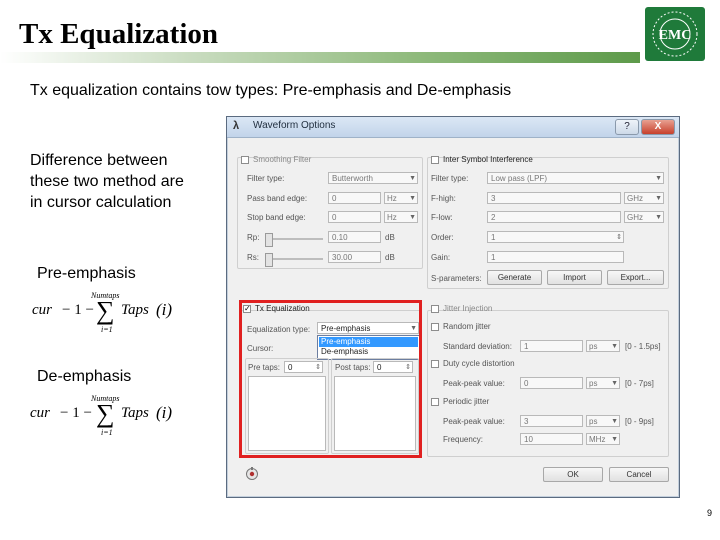 The image size is (720, 540). I want to click on order-spinner: 1 ⇕, so click(555, 237).